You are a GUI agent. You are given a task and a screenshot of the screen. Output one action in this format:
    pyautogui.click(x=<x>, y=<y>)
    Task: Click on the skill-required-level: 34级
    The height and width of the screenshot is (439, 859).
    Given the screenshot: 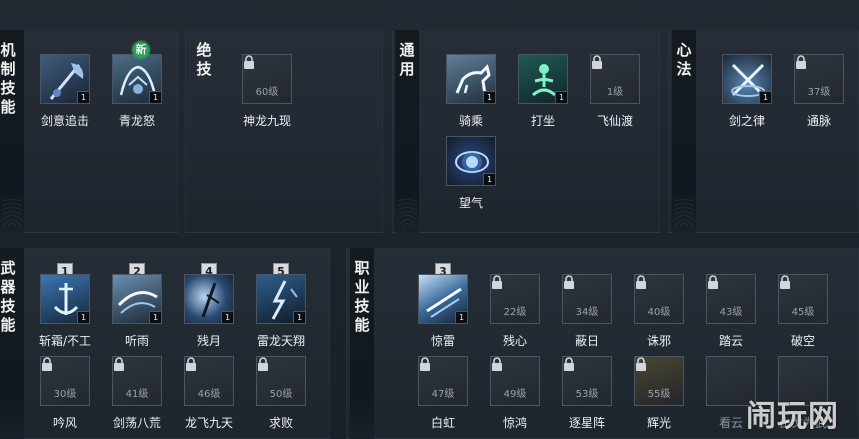 What is the action you would take?
    pyautogui.click(x=587, y=312)
    